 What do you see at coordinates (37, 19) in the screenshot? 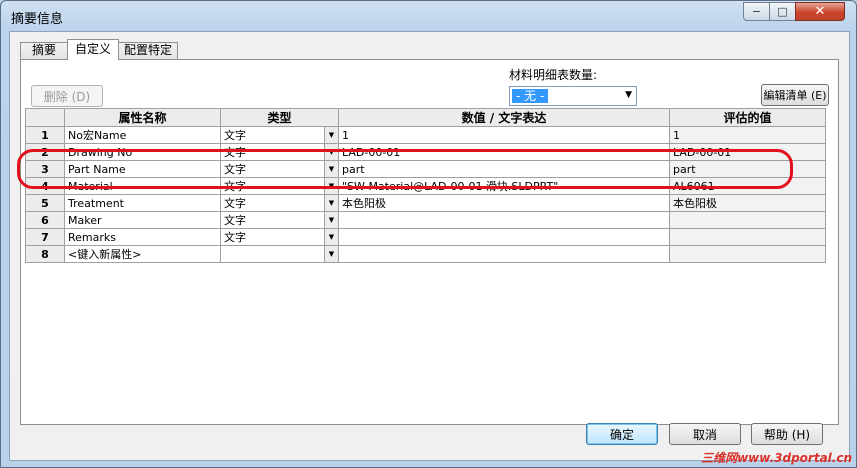
I see `window-title: 摘要信息` at bounding box center [37, 19].